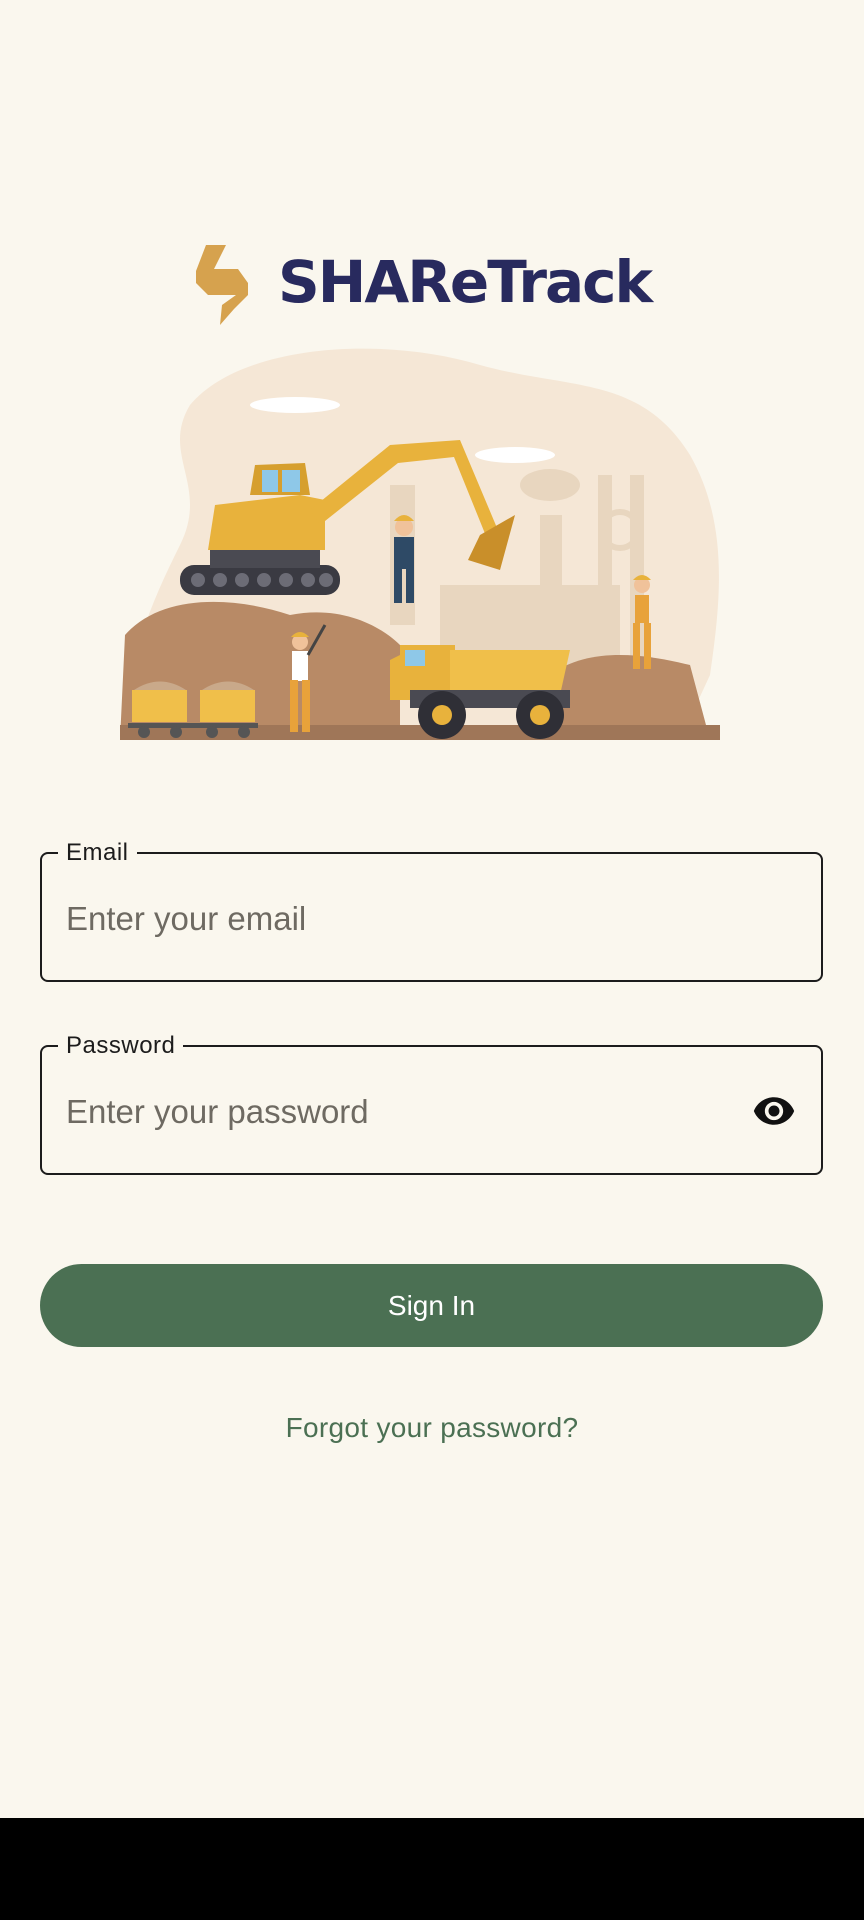 The height and width of the screenshot is (1920, 864). I want to click on system-navigation-bar, so click(432, 1869).